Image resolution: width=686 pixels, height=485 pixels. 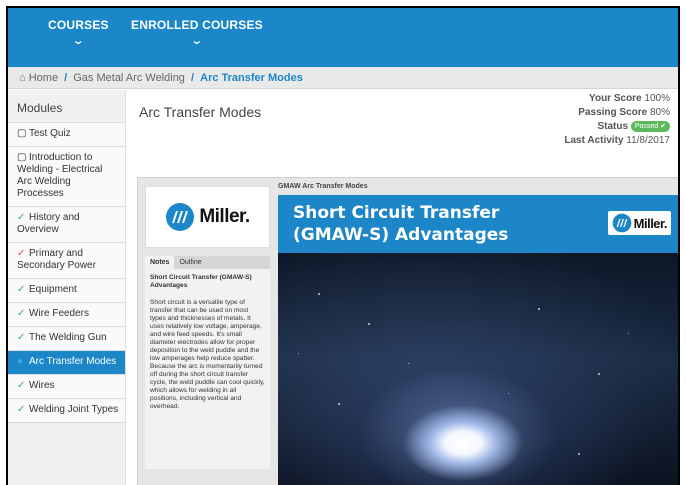 I want to click on sidebar-item-power: ✓ Primary and Secondary Power, so click(x=66, y=261).